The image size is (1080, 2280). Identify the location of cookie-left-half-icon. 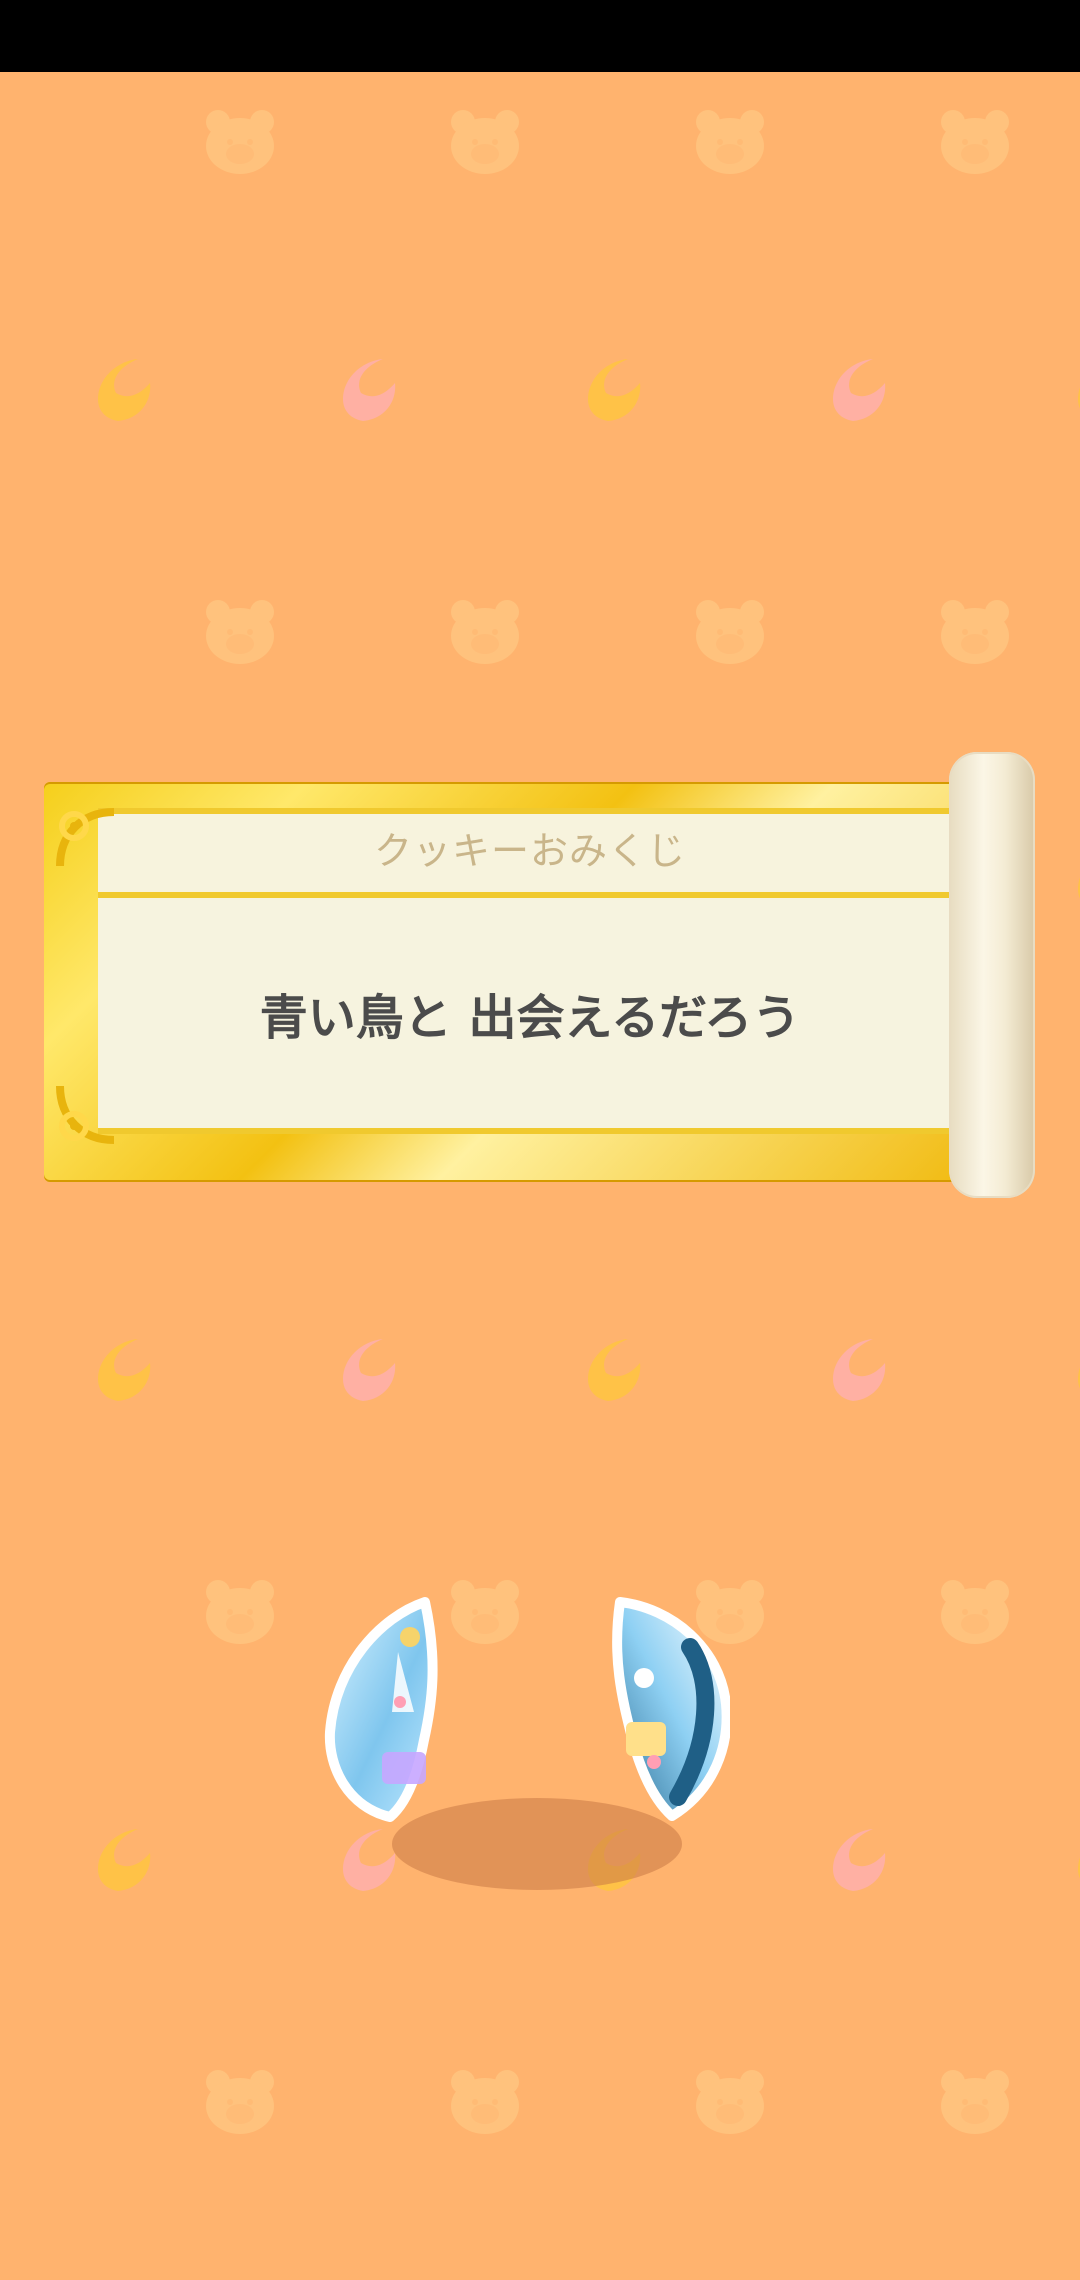
(381, 1709).